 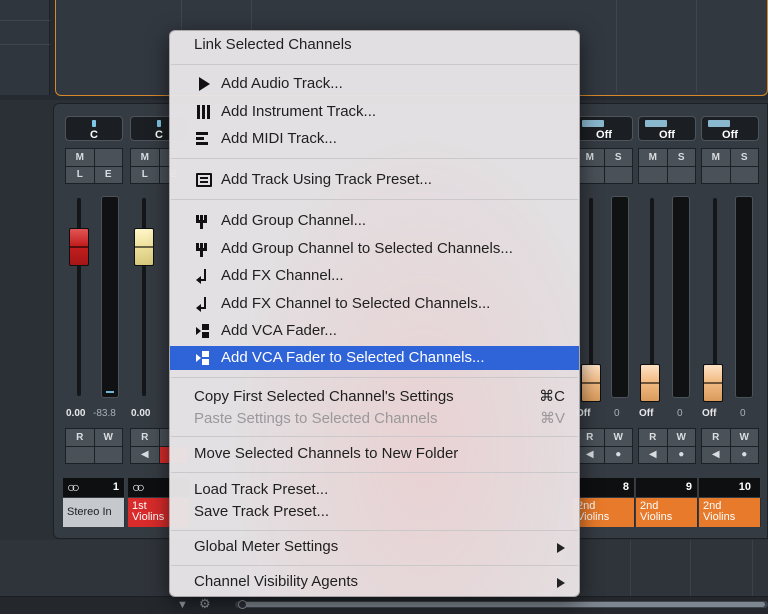 I want to click on menu-separator, so click(x=374, y=472).